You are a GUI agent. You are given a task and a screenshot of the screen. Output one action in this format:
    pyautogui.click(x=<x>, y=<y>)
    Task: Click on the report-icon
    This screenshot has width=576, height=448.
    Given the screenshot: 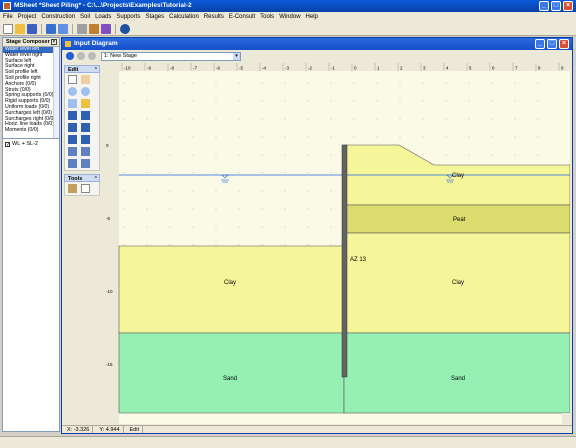 What is the action you would take?
    pyautogui.click(x=106, y=29)
    